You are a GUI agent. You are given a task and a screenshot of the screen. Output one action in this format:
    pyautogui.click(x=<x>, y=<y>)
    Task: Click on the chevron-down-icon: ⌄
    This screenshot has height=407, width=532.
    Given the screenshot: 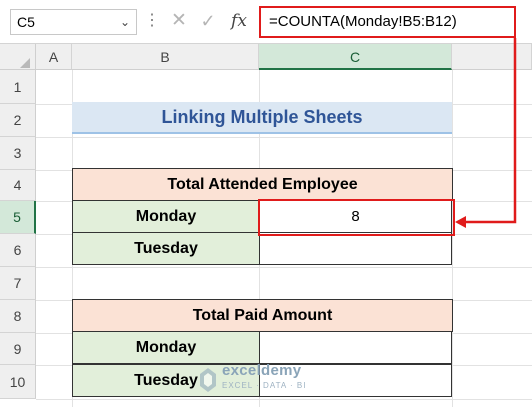 What is the action you would take?
    pyautogui.click(x=125, y=22)
    